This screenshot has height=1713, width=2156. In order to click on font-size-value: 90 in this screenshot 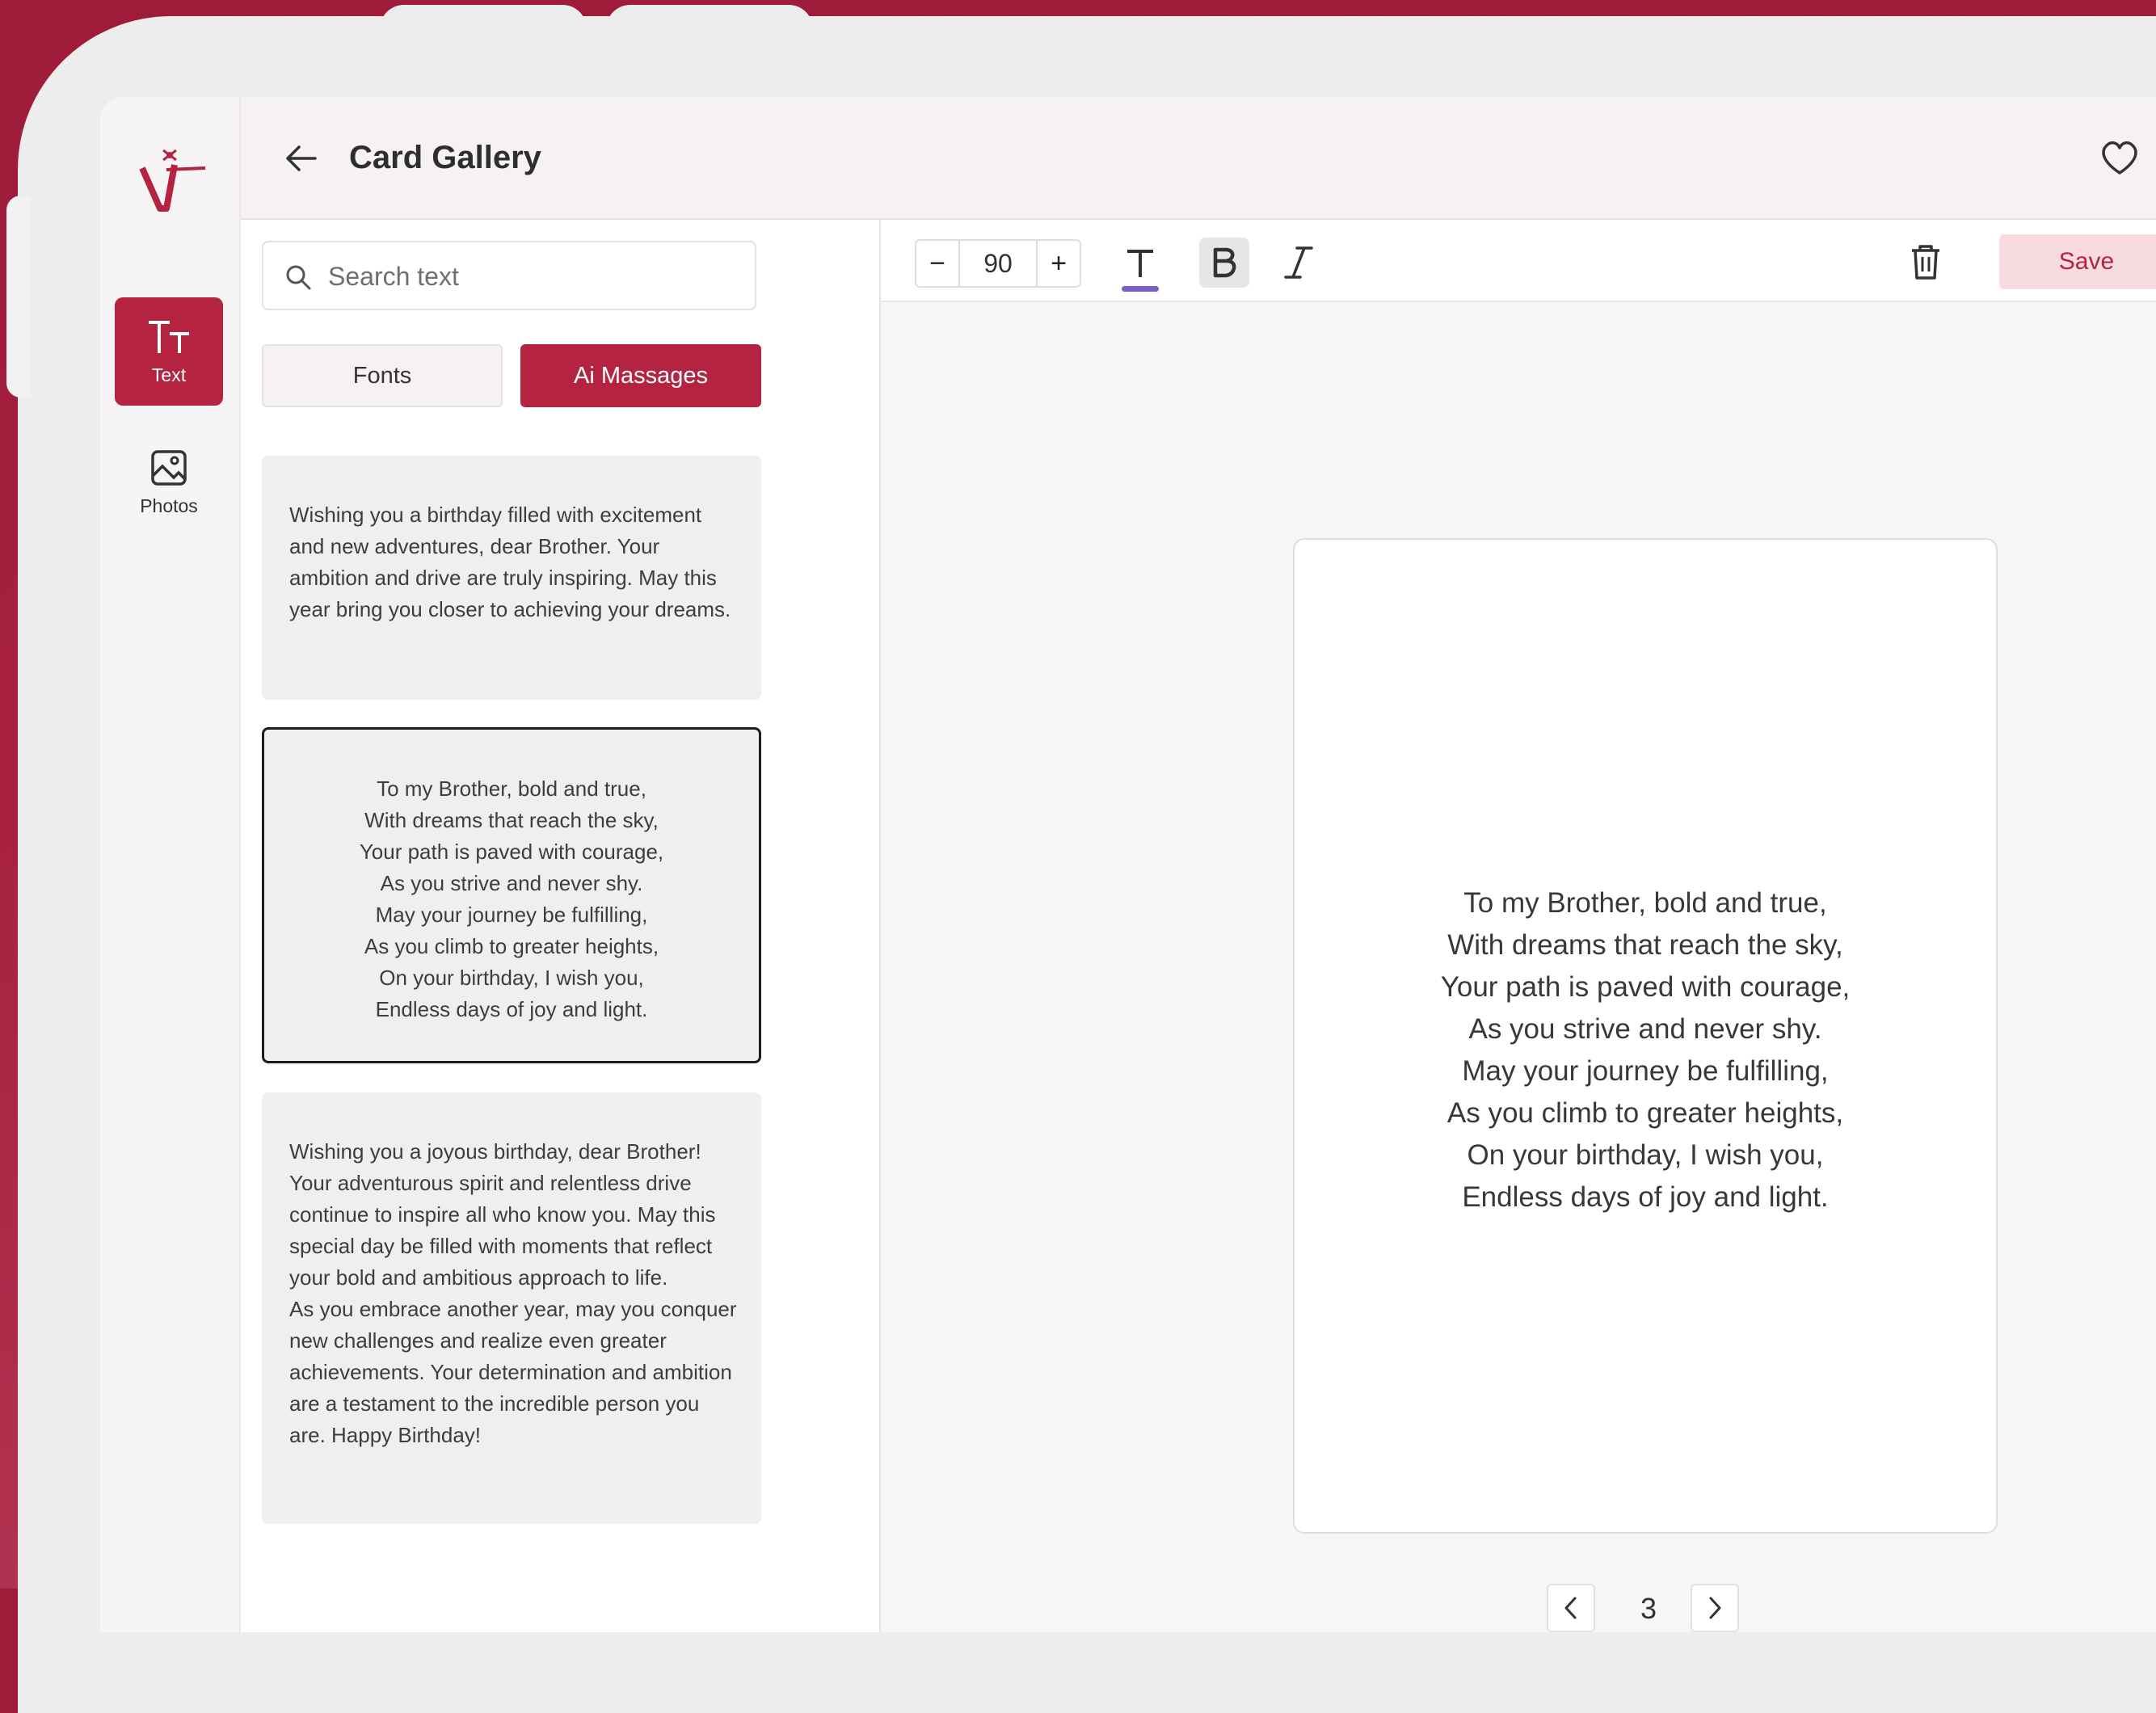, I will do `click(998, 263)`.